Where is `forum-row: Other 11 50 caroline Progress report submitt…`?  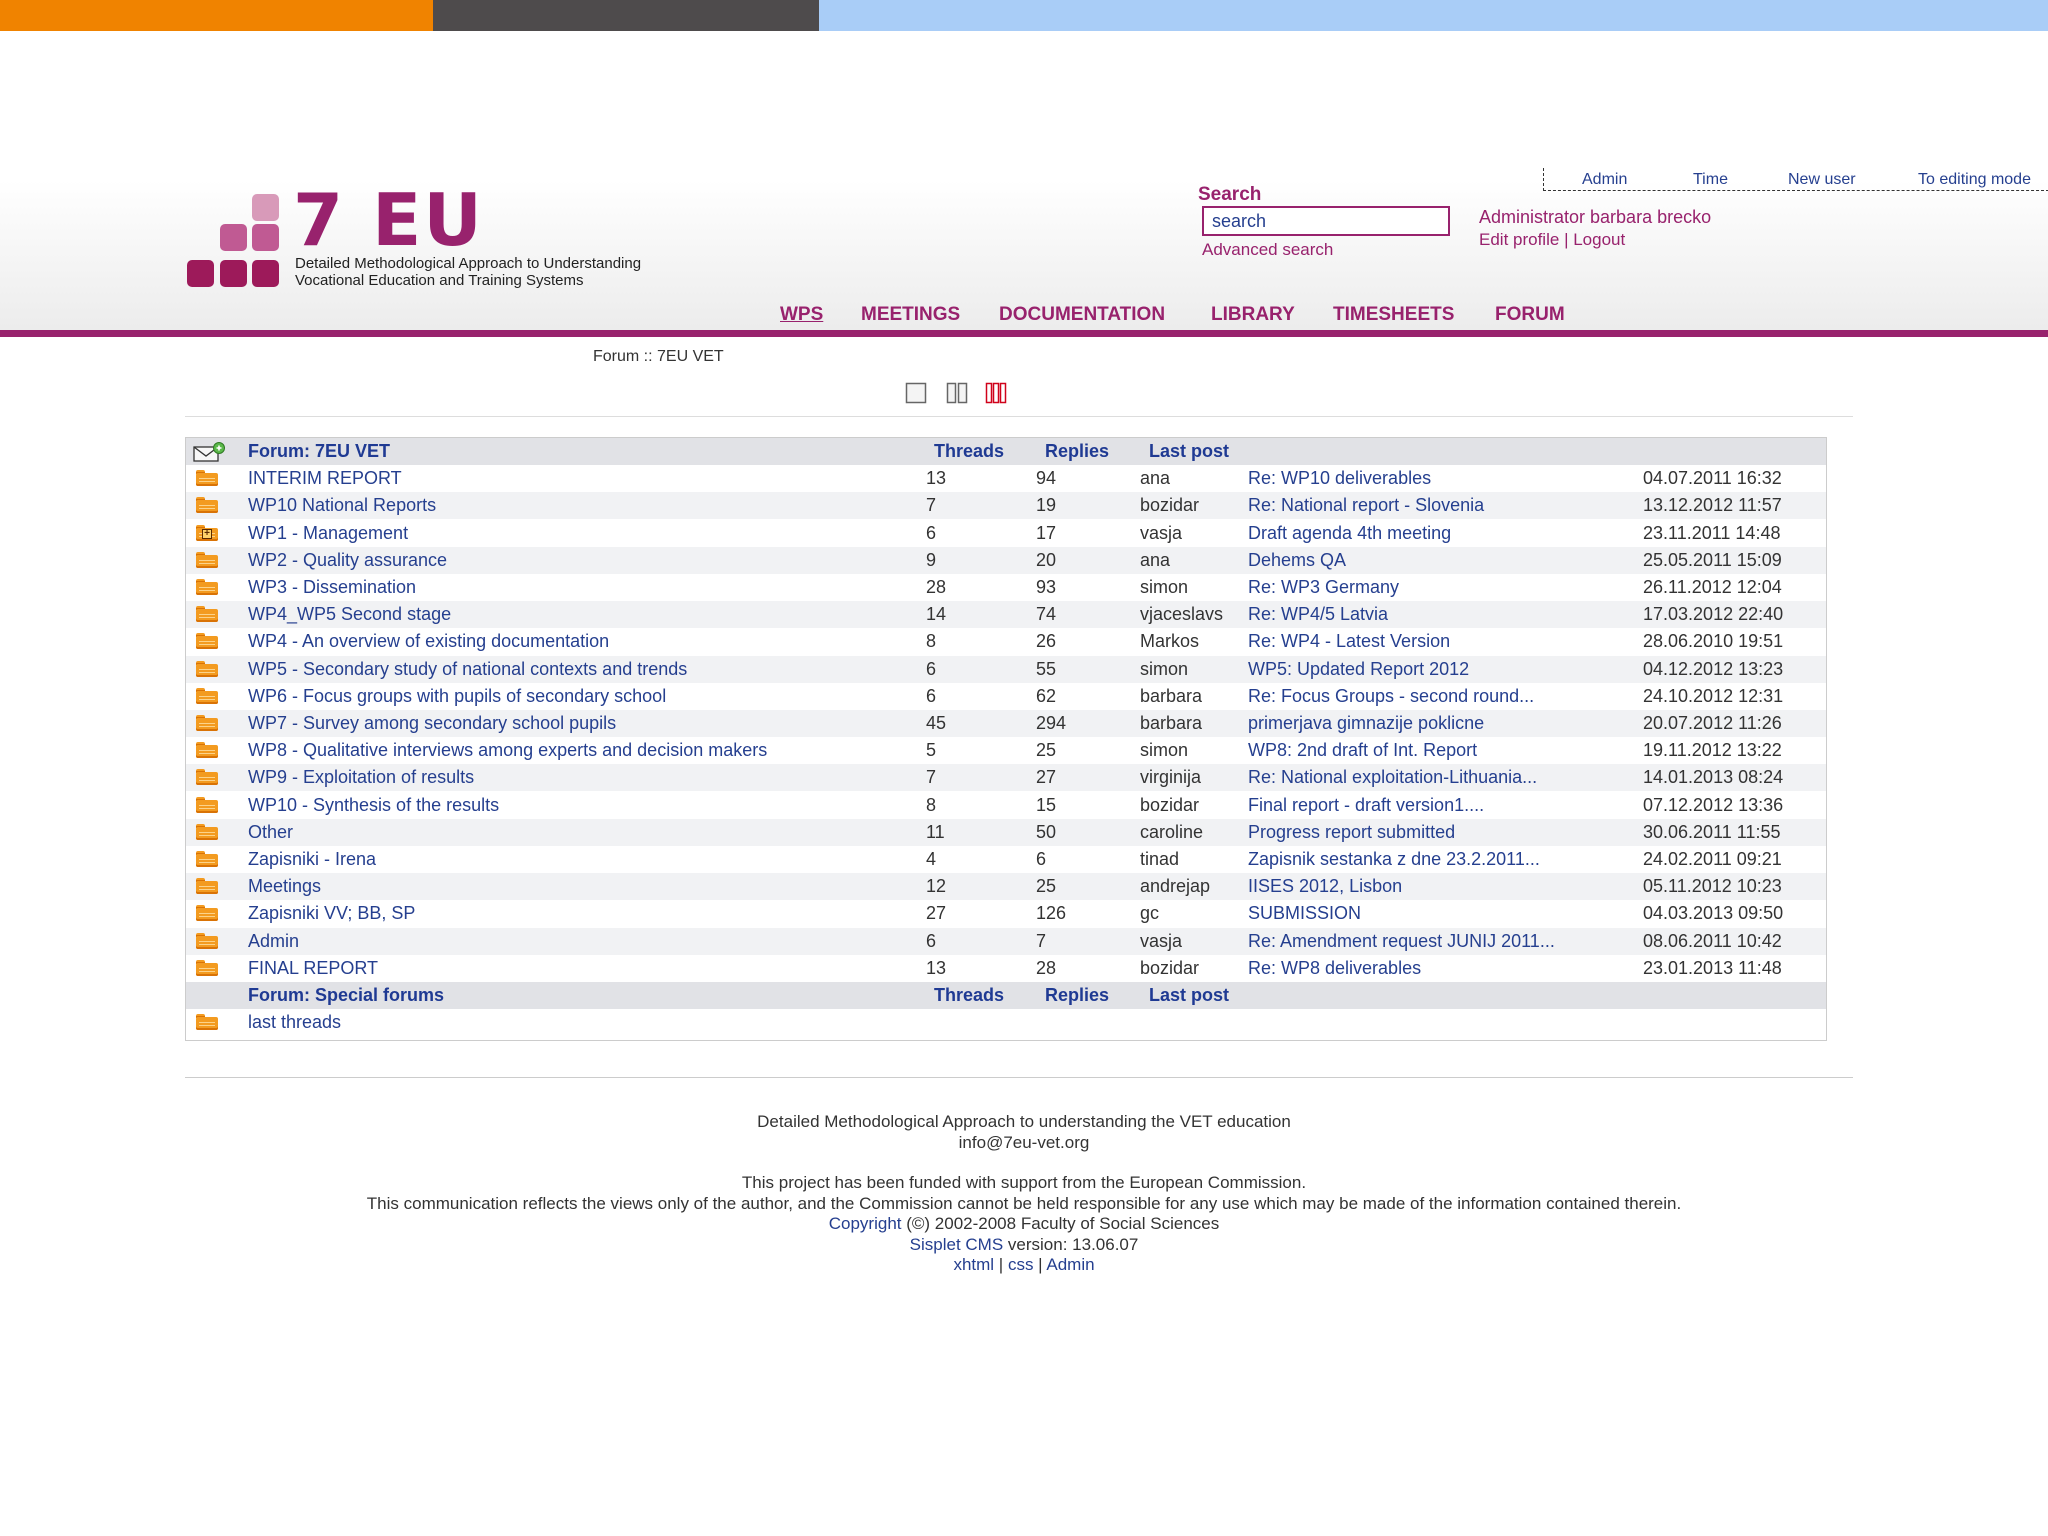
forum-row: Other 11 50 caroline Progress report submitt… is located at coordinates (1006, 832).